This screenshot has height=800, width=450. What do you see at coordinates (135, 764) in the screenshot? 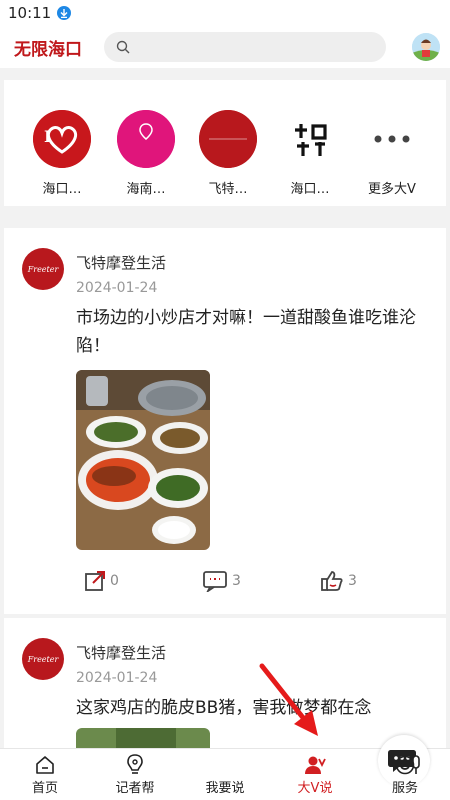
I see `location-bulb-icon` at bounding box center [135, 764].